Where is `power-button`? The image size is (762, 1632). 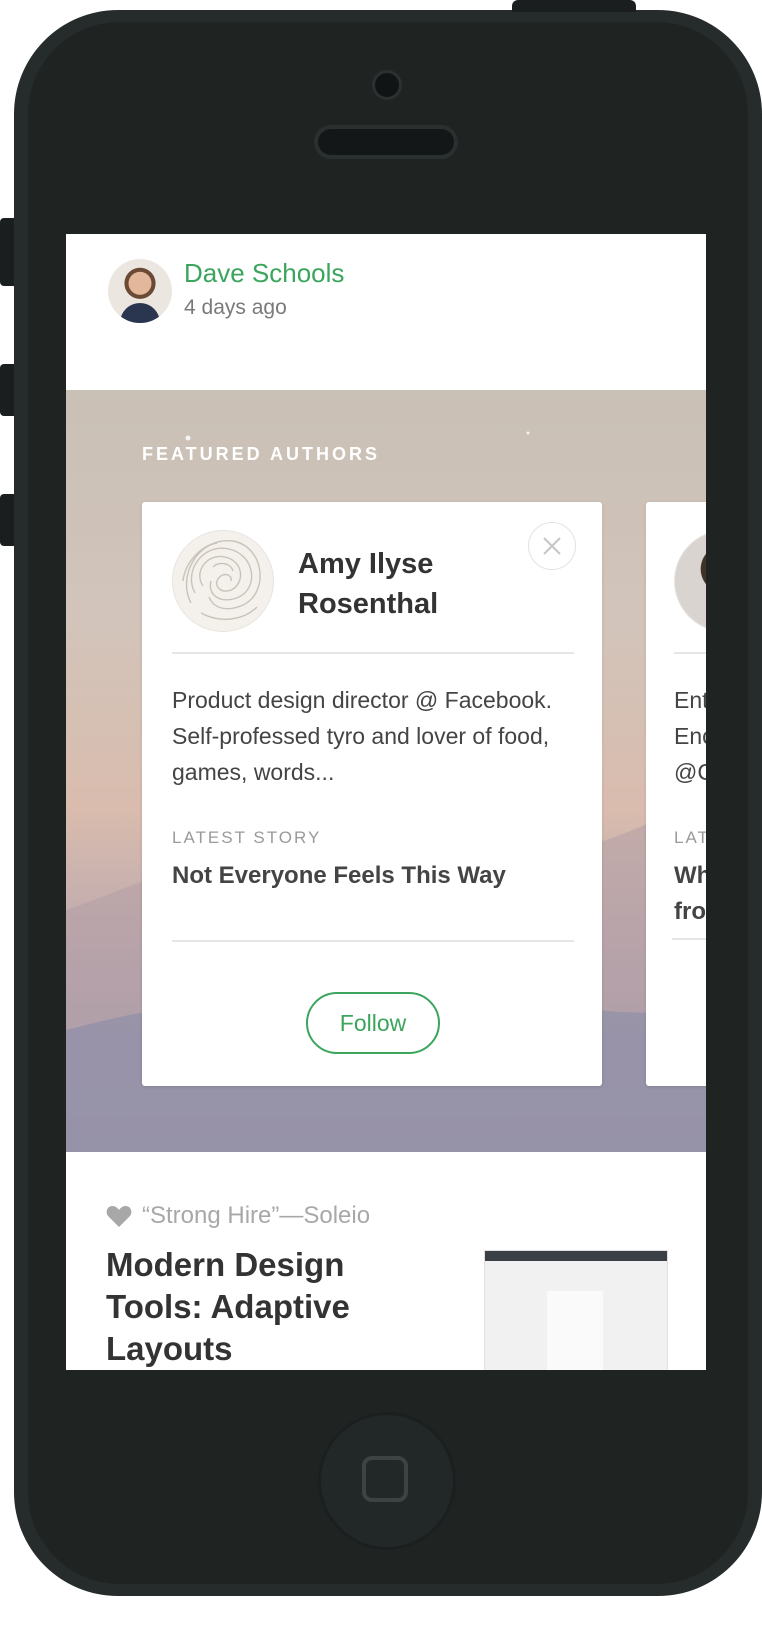
power-button is located at coordinates (574, 6).